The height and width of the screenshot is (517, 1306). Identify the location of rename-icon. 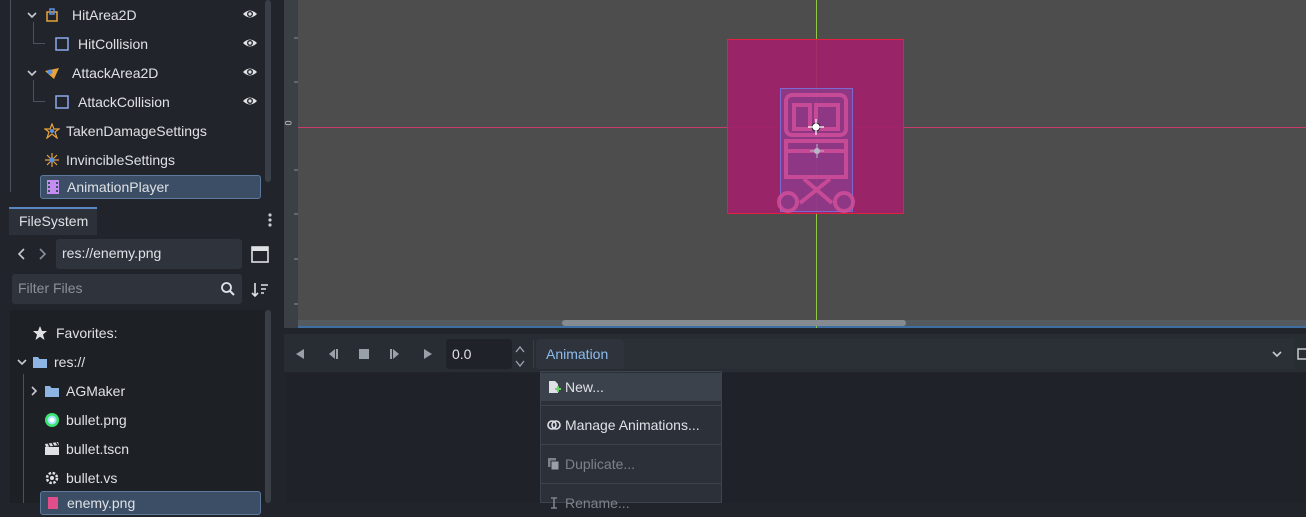
(554, 503).